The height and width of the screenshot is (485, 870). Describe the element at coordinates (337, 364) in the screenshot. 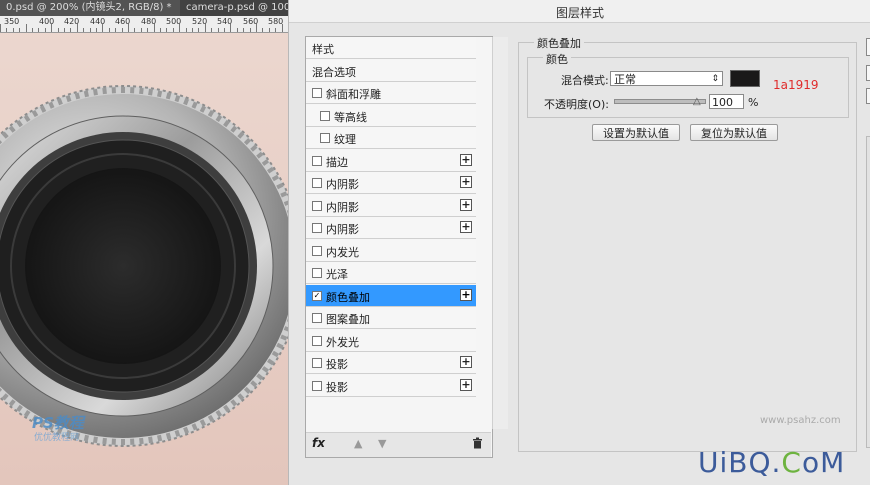

I see `style-item-label: 投影` at that location.